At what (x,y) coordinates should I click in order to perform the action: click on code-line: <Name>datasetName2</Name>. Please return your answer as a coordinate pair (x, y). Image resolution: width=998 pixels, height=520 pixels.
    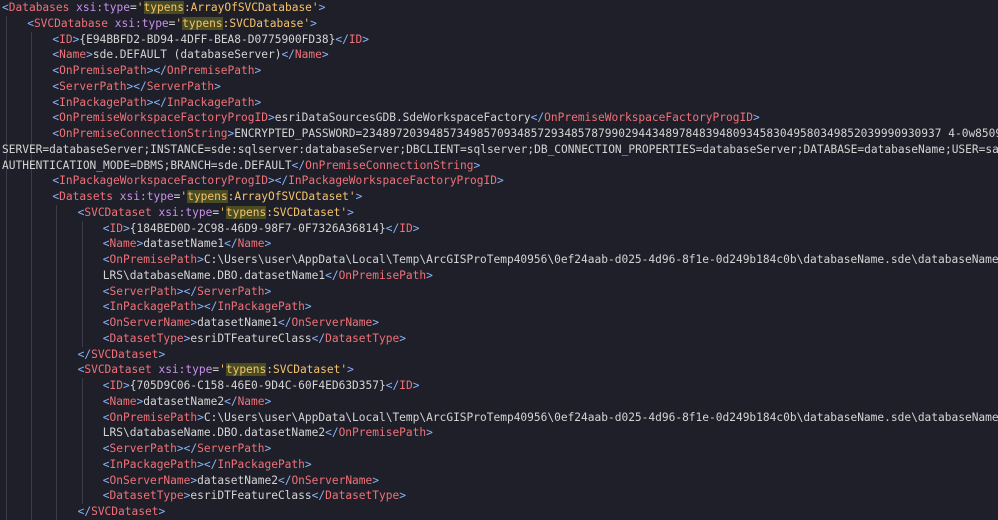
    Looking at the image, I should click on (499, 401).